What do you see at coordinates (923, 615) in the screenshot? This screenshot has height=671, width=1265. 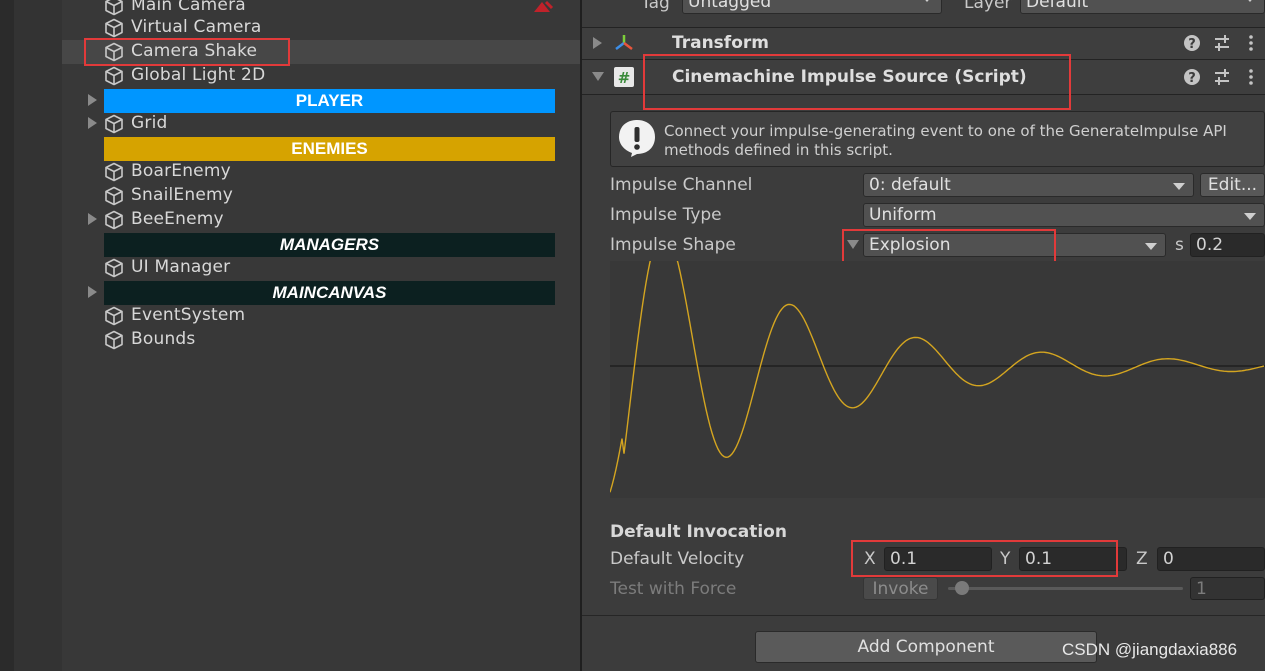 I see `separator-line` at bounding box center [923, 615].